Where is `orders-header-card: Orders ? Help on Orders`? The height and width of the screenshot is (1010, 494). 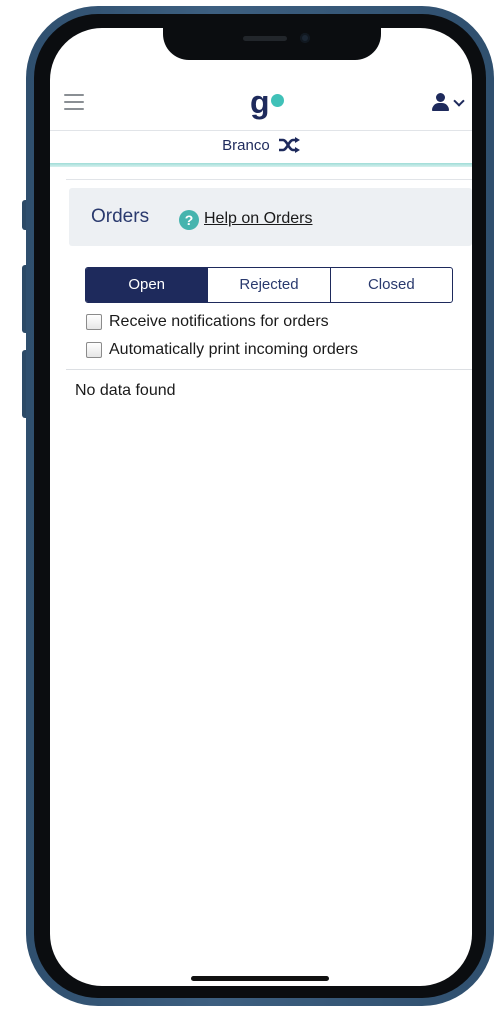 orders-header-card: Orders ? Help on Orders is located at coordinates (270, 217).